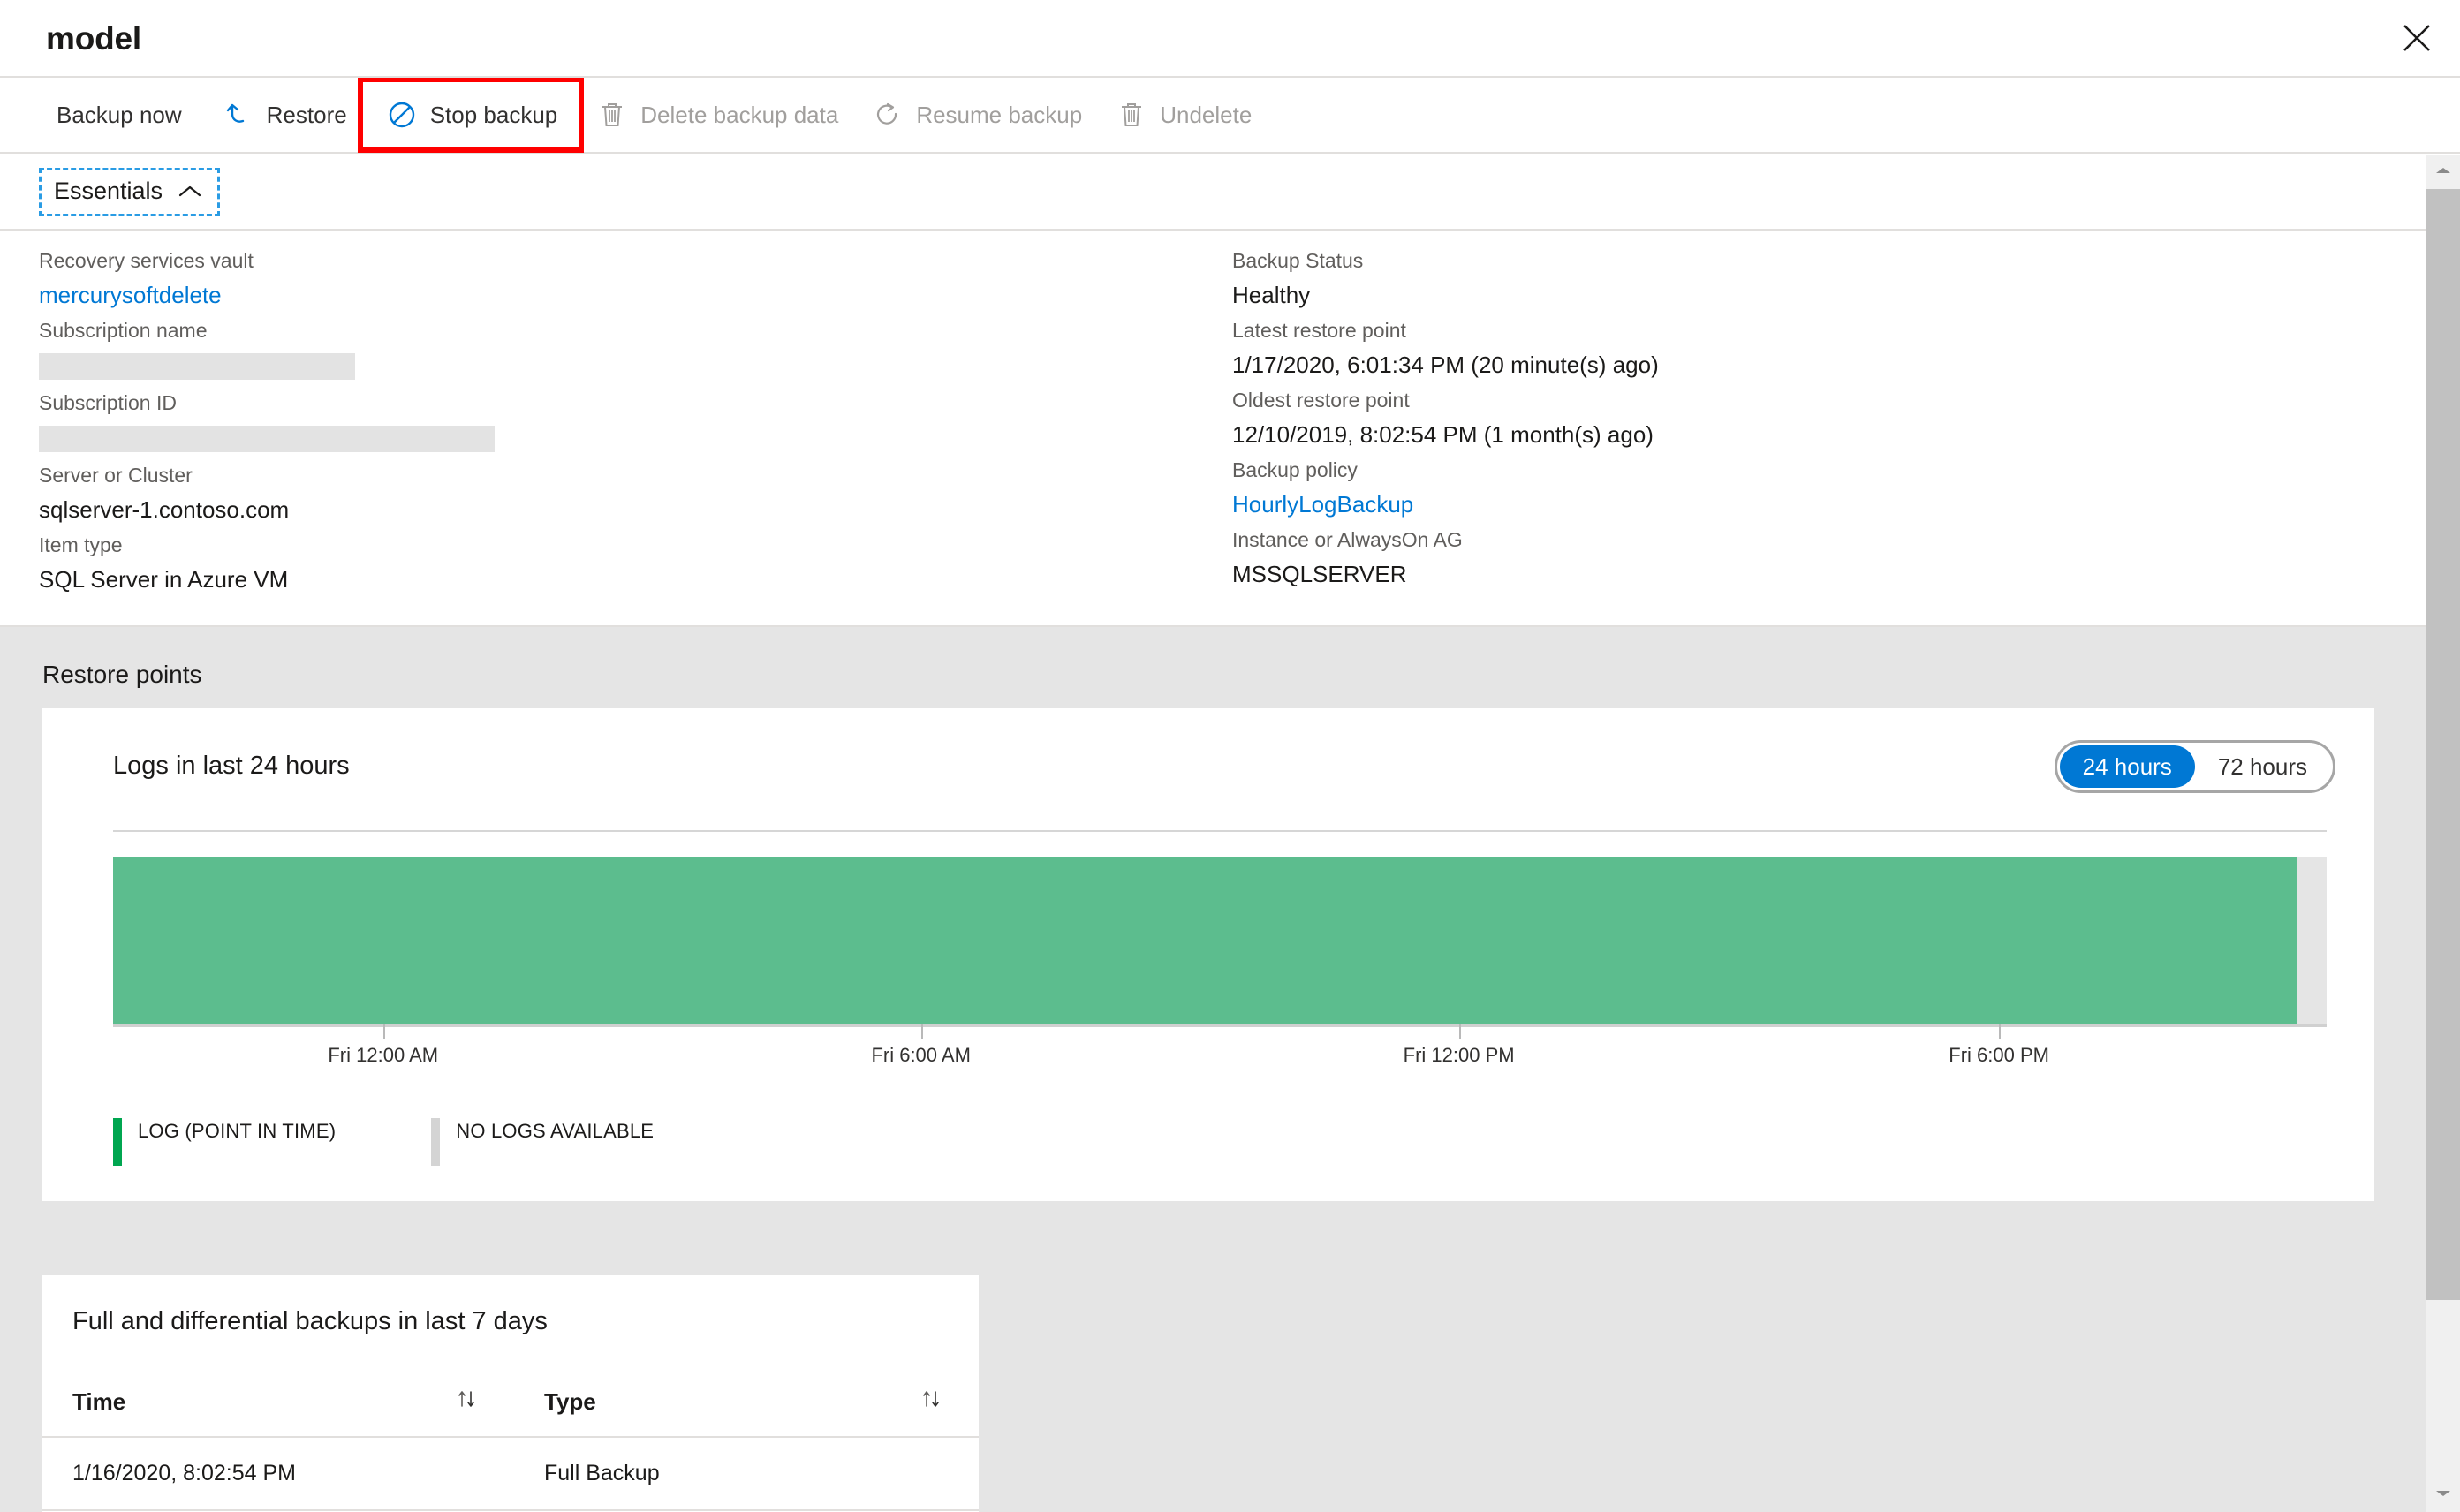  I want to click on chart-segment-no-logs, so click(2312, 941).